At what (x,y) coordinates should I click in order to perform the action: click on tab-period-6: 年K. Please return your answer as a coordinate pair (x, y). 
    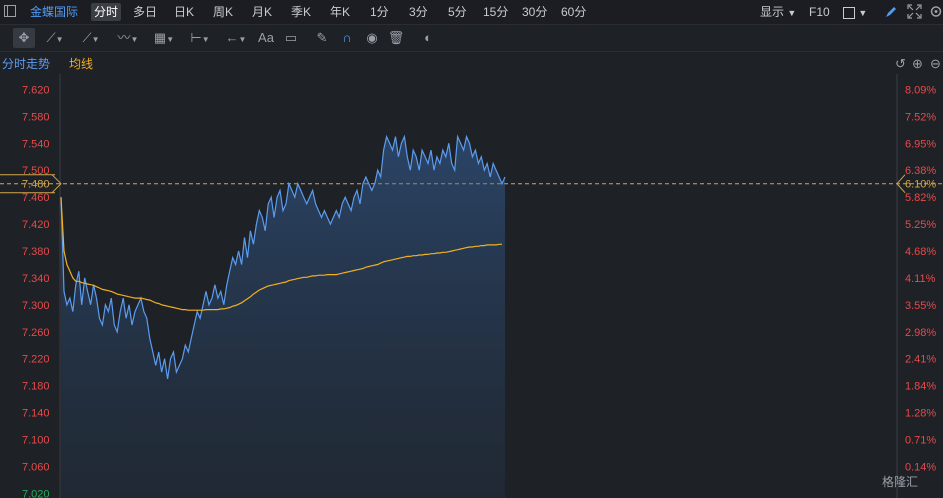
    Looking at the image, I should click on (340, 12).